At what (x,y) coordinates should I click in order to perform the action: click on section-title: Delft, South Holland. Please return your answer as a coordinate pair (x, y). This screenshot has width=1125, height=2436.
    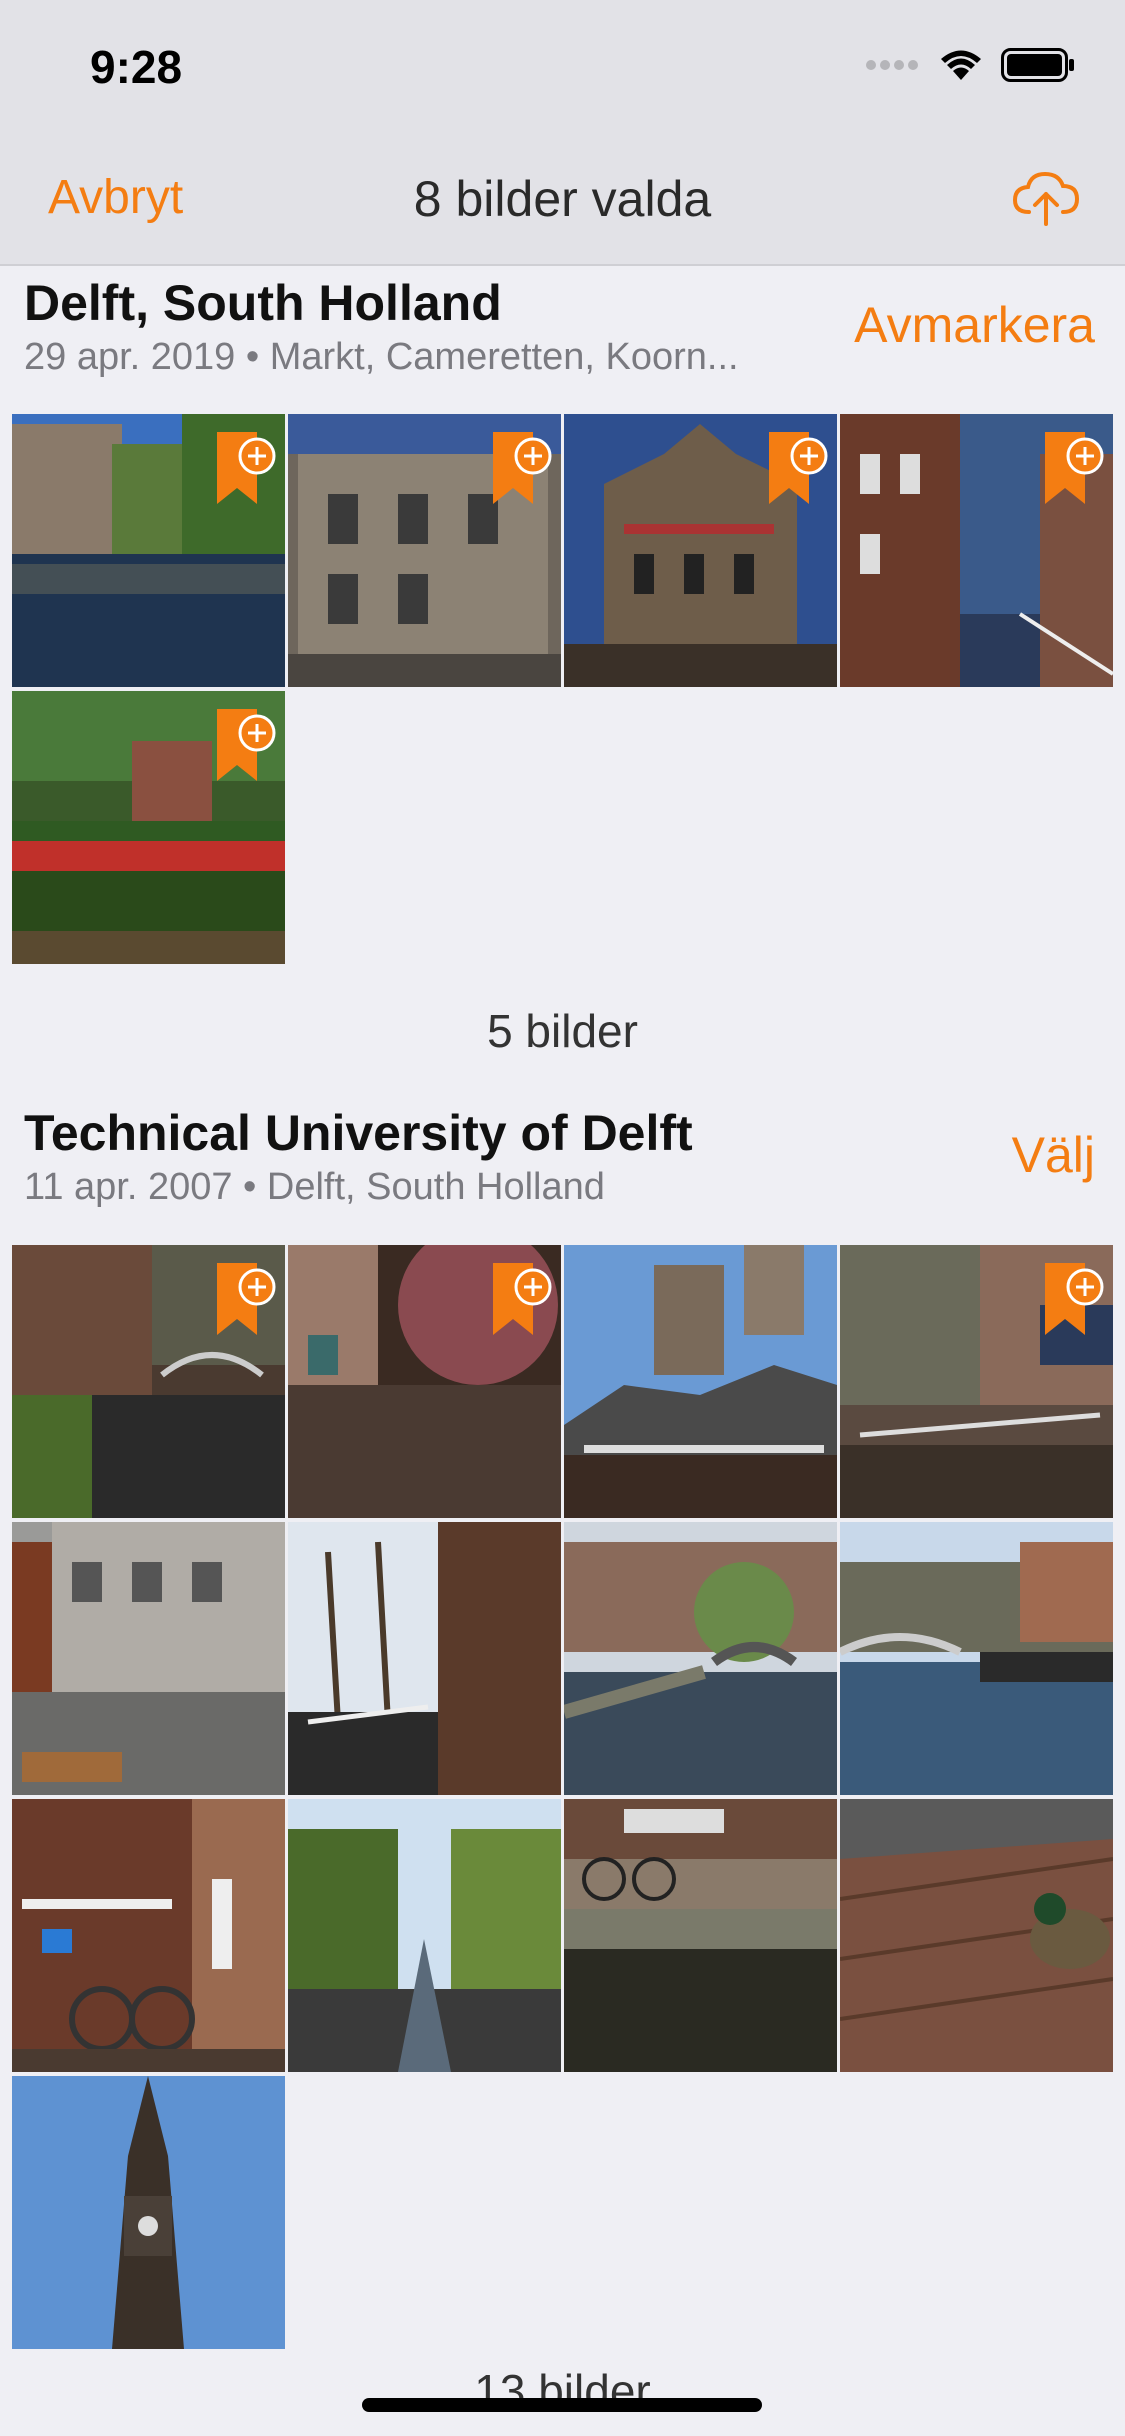
    Looking at the image, I should click on (263, 303).